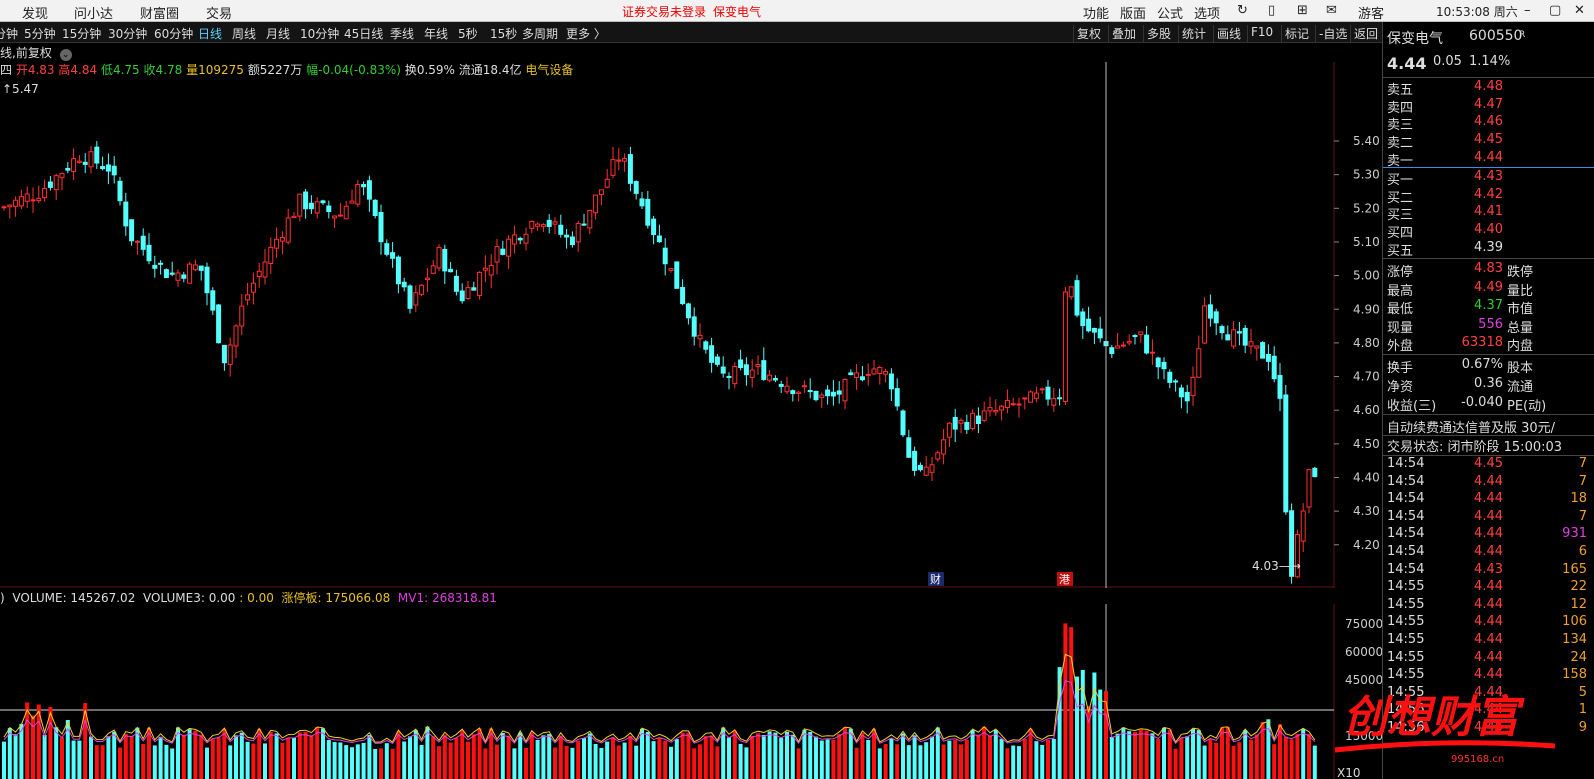 This screenshot has height=779, width=1594. Describe the element at coordinates (1088, 33) in the screenshot. I see `tool-button-0: 复权` at that location.